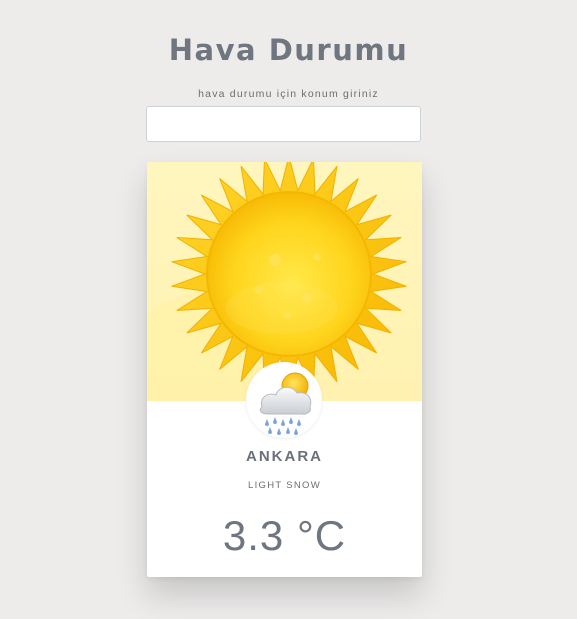 The width and height of the screenshot is (577, 619). What do you see at coordinates (283, 124) in the screenshot?
I see `location-search-input` at bounding box center [283, 124].